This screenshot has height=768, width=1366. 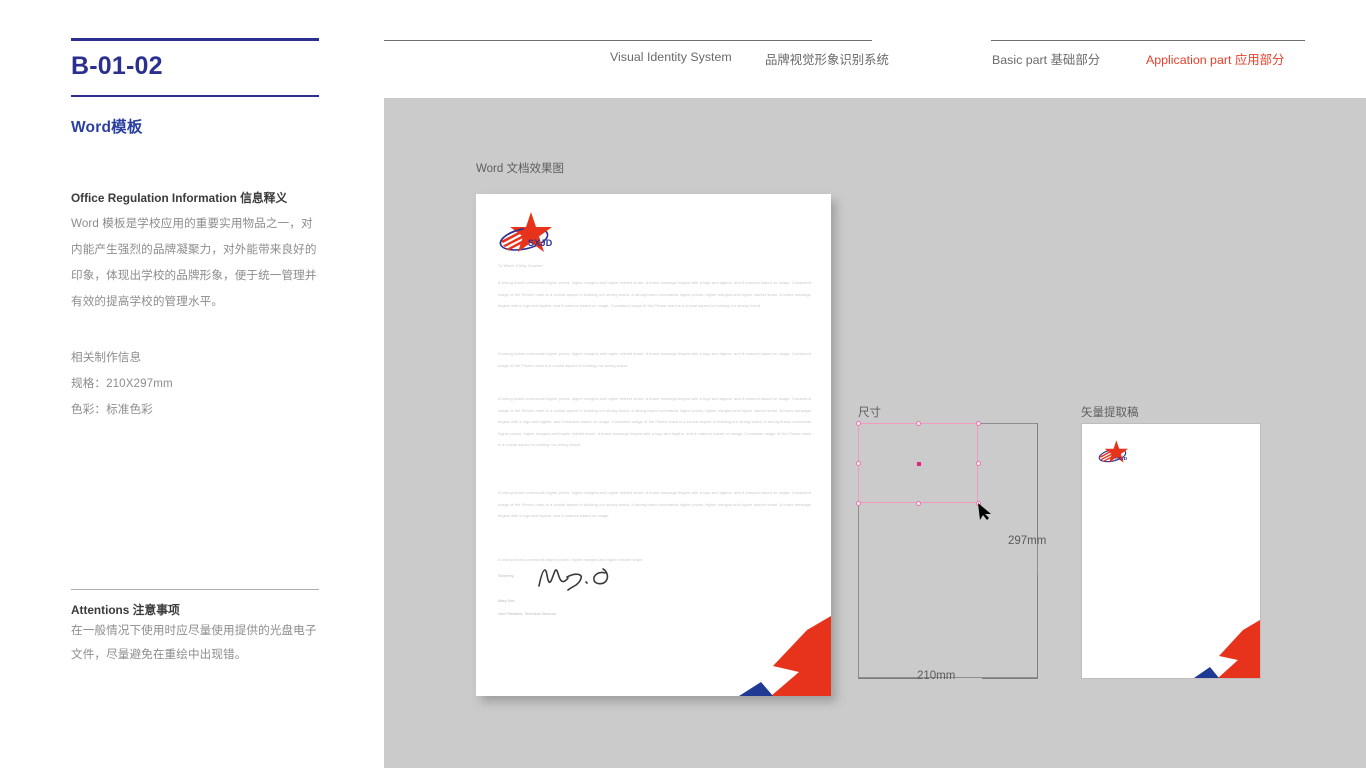 What do you see at coordinates (527, 614) in the screenshot?
I see `letter-signer-role: Vice President, Technical Services` at bounding box center [527, 614].